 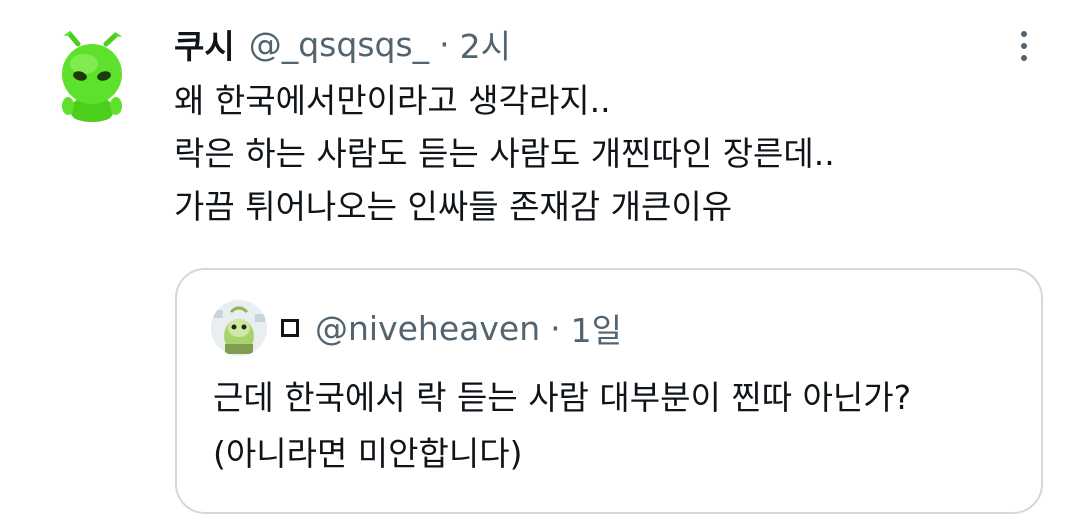 What do you see at coordinates (427, 328) in the screenshot?
I see `quoted-user-handle: @niveheaven` at bounding box center [427, 328].